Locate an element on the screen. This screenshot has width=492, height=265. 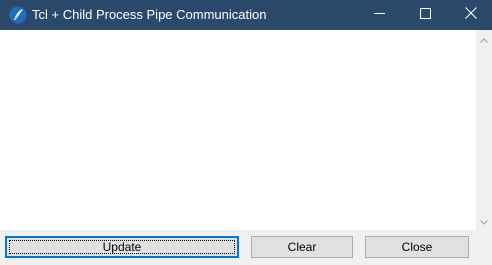
close-button: Close is located at coordinates (417, 247).